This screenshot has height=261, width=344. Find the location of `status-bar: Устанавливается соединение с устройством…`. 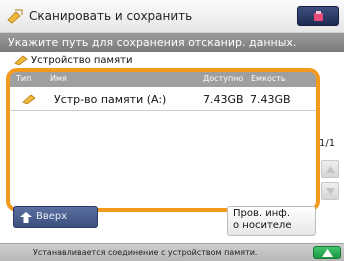

status-bar: Устанавливается соединение с устройством… is located at coordinates (172, 252).